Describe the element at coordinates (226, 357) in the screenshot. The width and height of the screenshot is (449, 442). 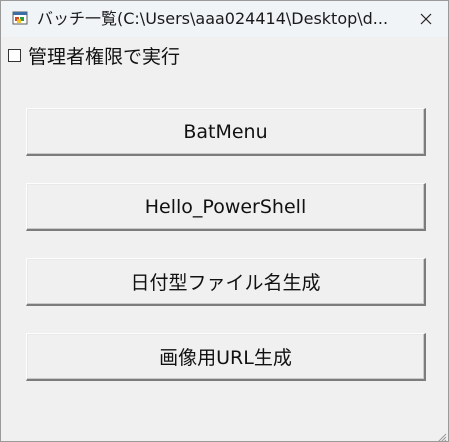
I see `image-url-button: 画像用URL生成` at that location.